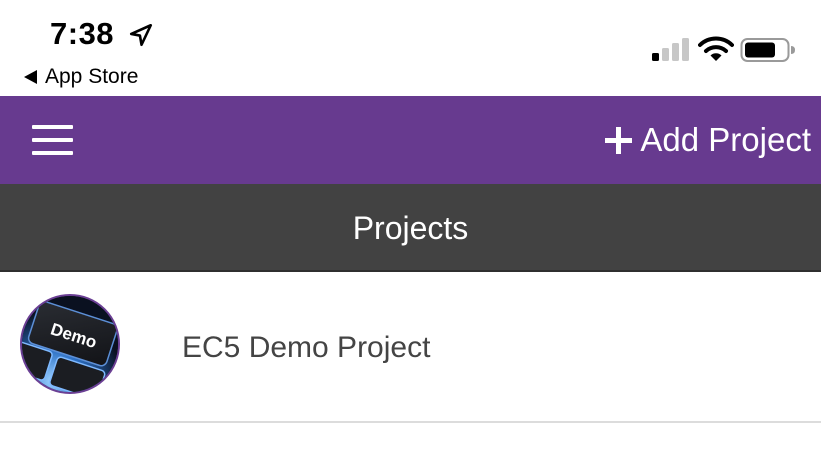 The height and width of the screenshot is (456, 821). I want to click on keyboard-key-demo-logo: Demo, so click(70, 344).